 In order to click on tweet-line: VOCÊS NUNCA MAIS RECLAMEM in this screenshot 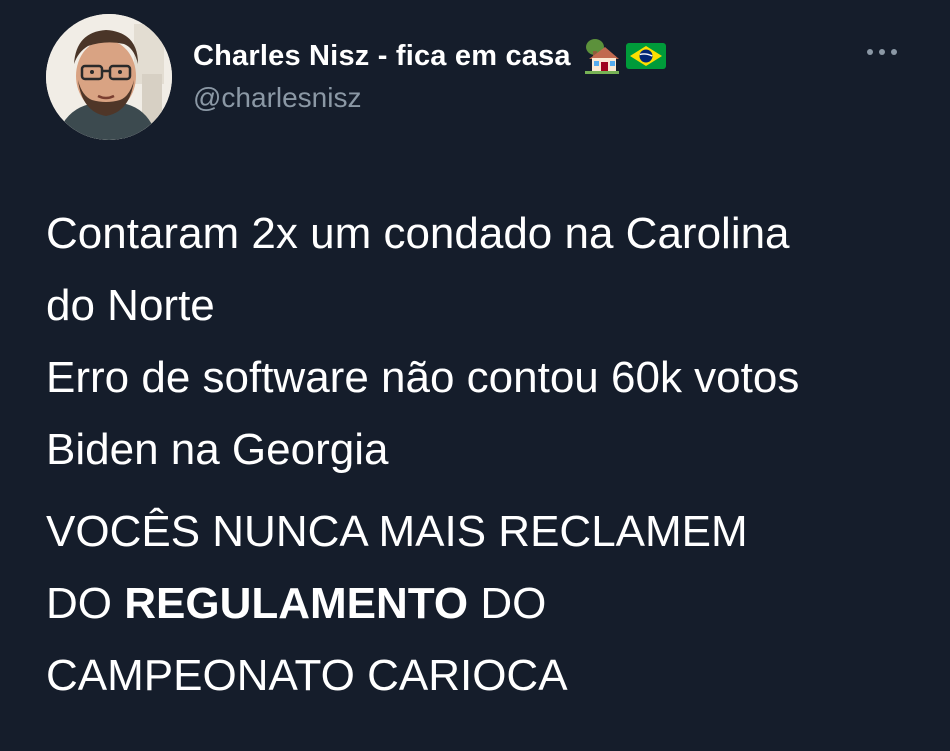, I will do `click(397, 531)`.